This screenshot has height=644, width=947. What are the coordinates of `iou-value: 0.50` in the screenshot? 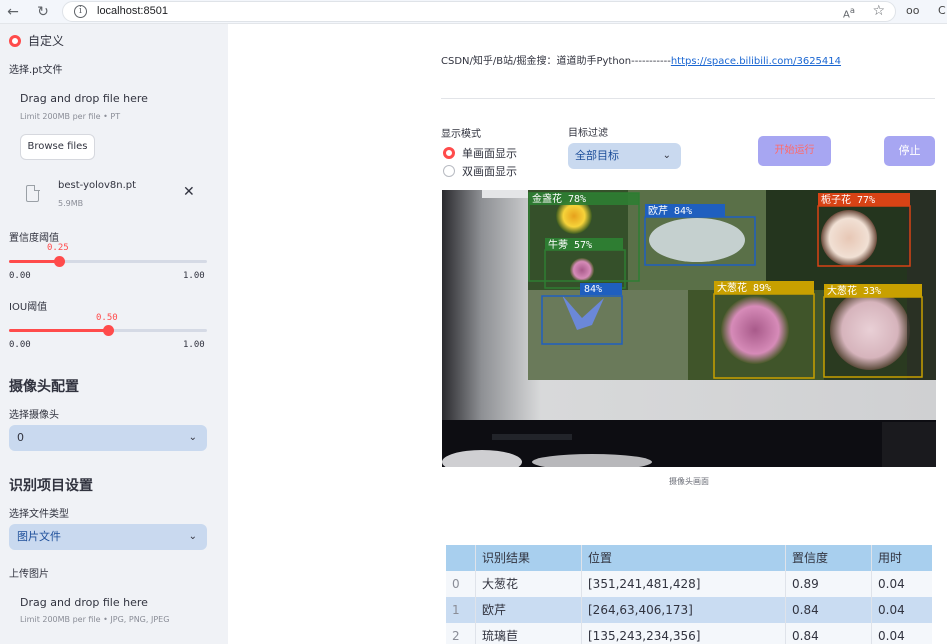 It's located at (107, 318).